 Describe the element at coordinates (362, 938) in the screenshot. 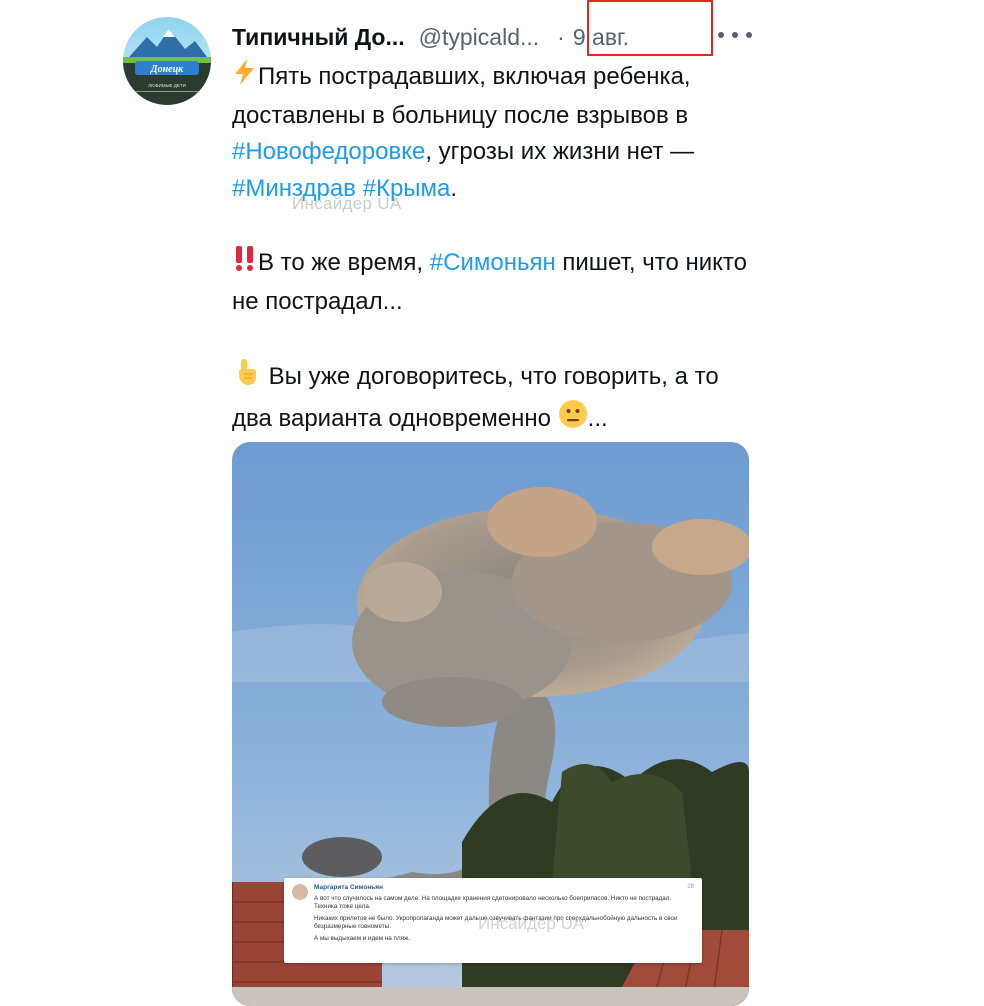

I see `embedded-line-3: А мы выдыхаем и идем на пляж.` at that location.